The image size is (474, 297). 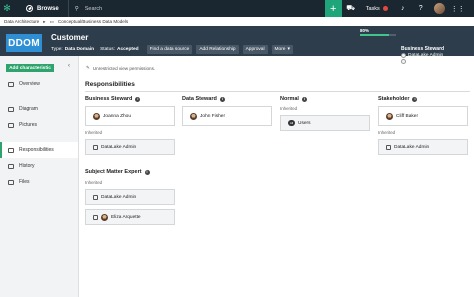 What do you see at coordinates (128, 49) in the screenshot?
I see `status-value: Accepted` at bounding box center [128, 49].